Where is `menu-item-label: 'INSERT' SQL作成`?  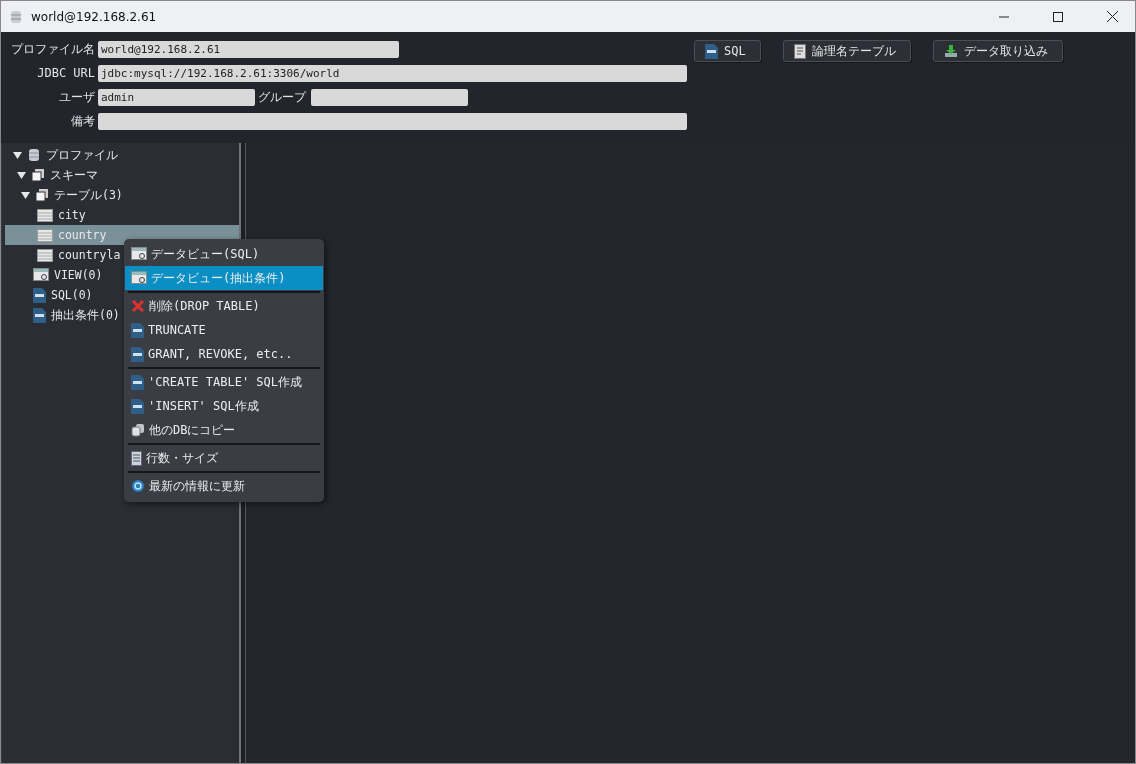 menu-item-label: 'INSERT' SQL作成 is located at coordinates (203, 406).